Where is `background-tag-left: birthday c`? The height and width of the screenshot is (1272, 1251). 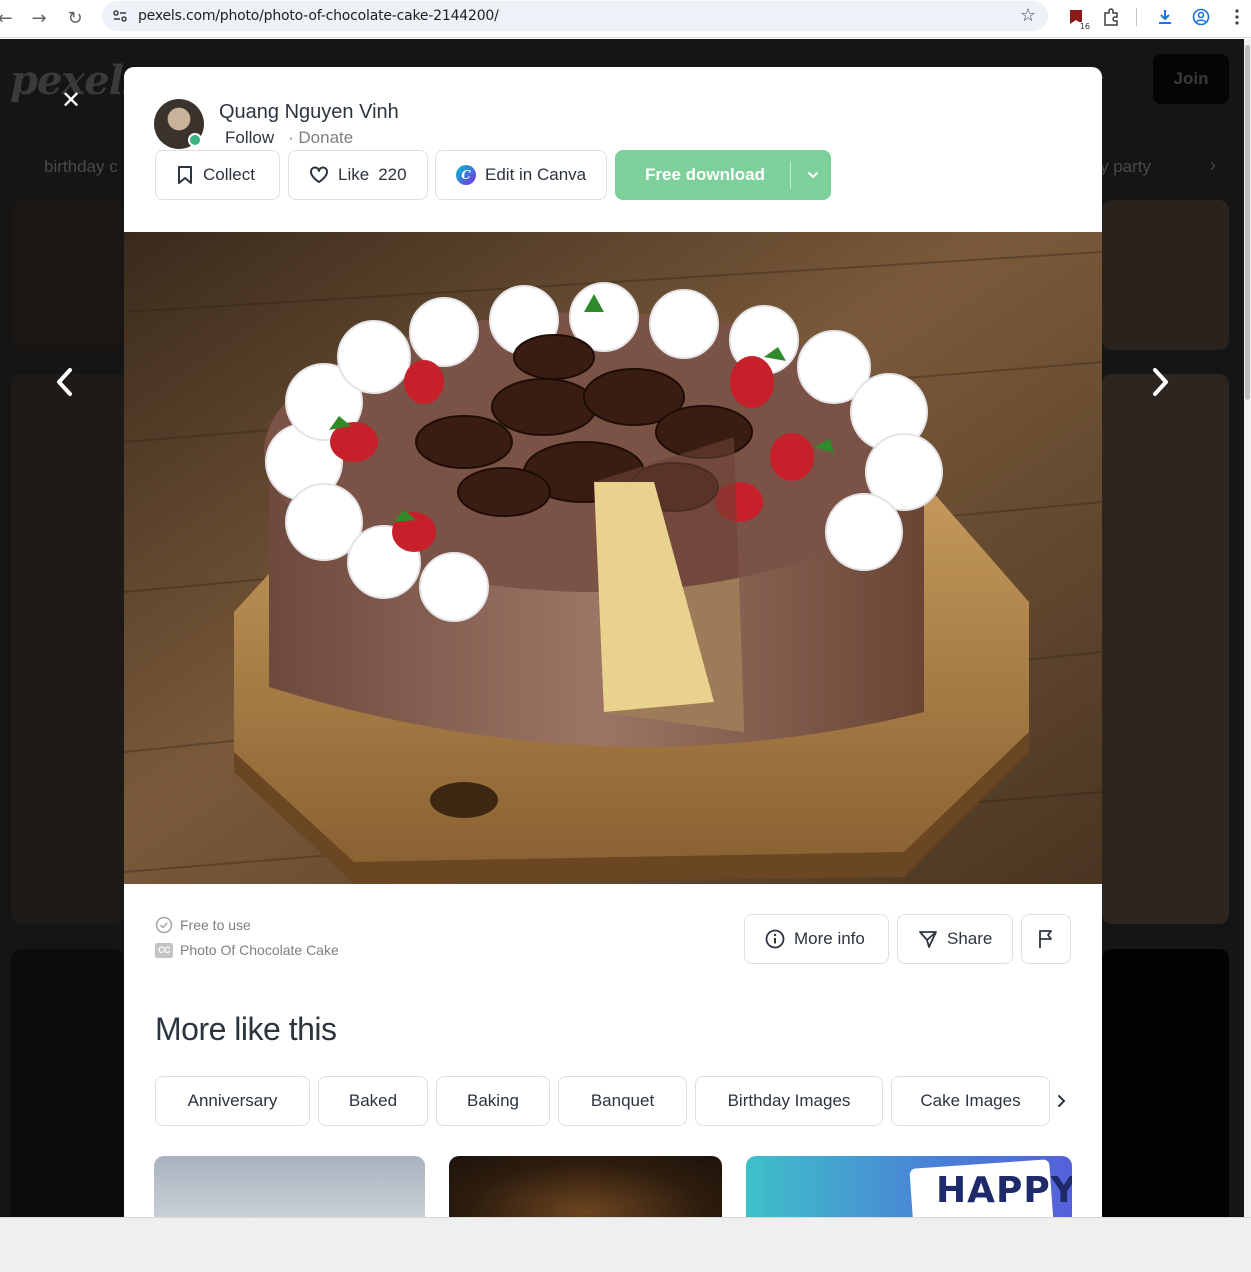
background-tag-left: birthday c is located at coordinates (81, 166).